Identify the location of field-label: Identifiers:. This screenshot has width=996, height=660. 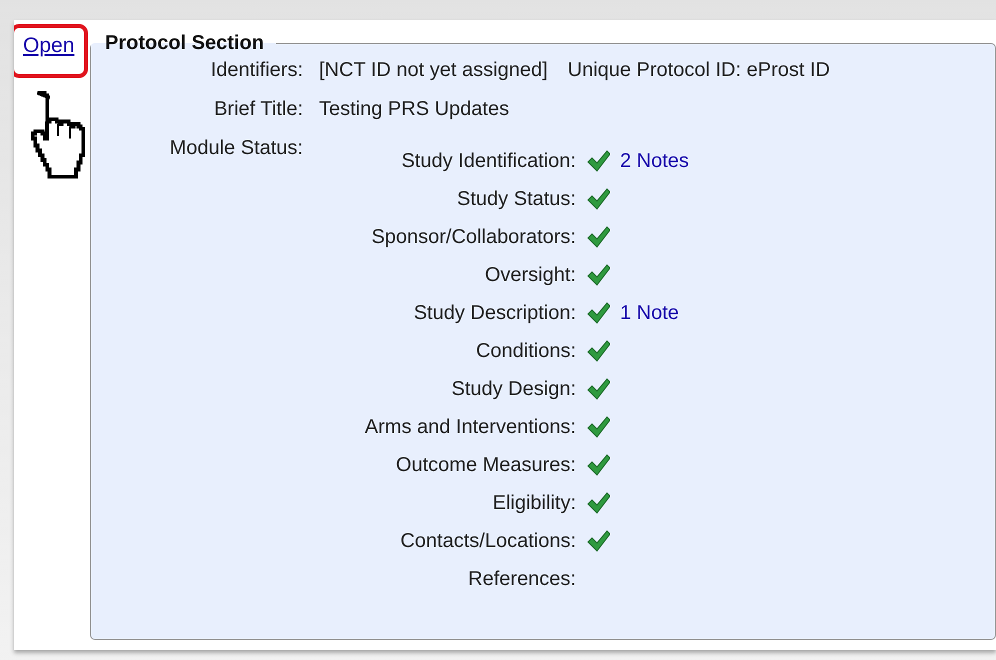
(256, 70).